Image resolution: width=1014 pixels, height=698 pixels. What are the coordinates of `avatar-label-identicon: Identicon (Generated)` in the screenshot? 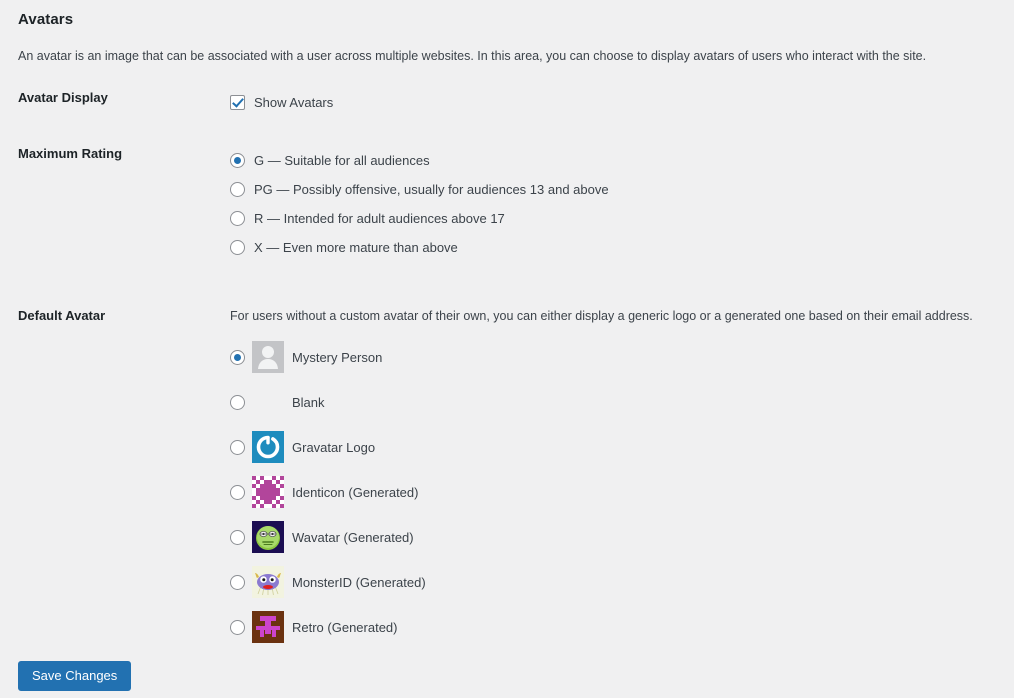 It's located at (355, 492).